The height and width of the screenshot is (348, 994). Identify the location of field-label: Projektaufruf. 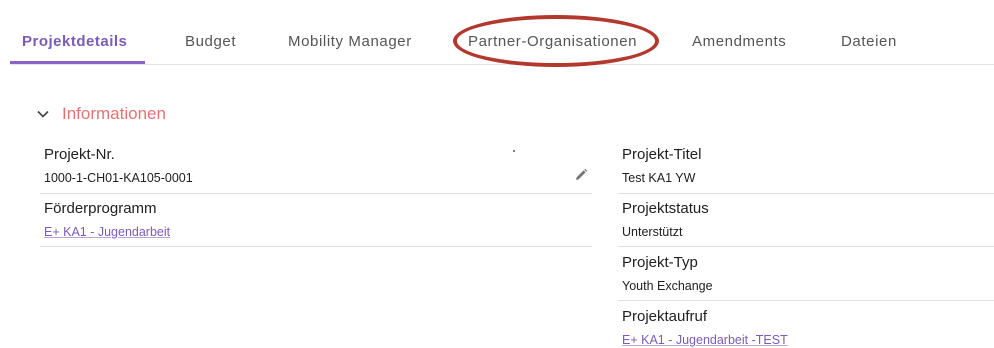
(665, 316).